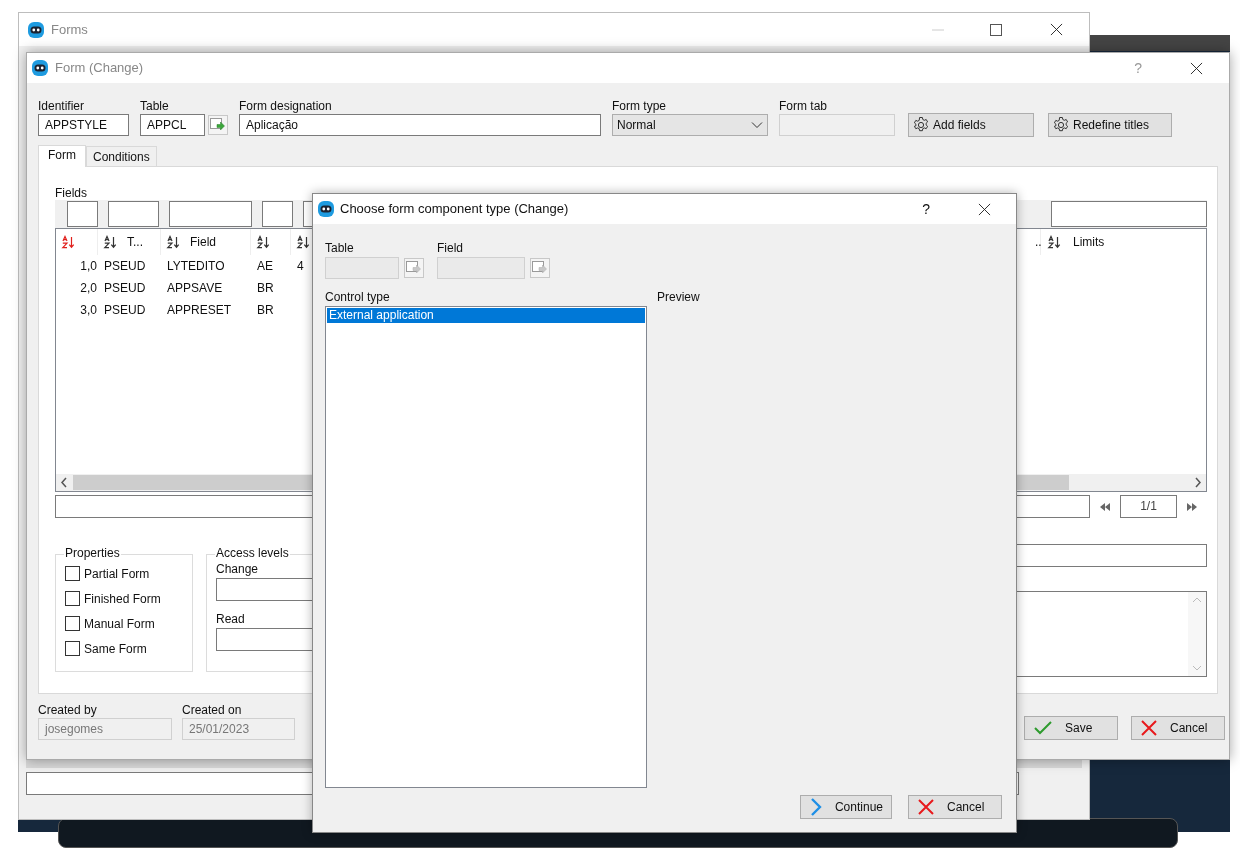 The width and height of the screenshot is (1240, 852). Describe the element at coordinates (117, 574) in the screenshot. I see `checkbox-label: Partial Form` at that location.